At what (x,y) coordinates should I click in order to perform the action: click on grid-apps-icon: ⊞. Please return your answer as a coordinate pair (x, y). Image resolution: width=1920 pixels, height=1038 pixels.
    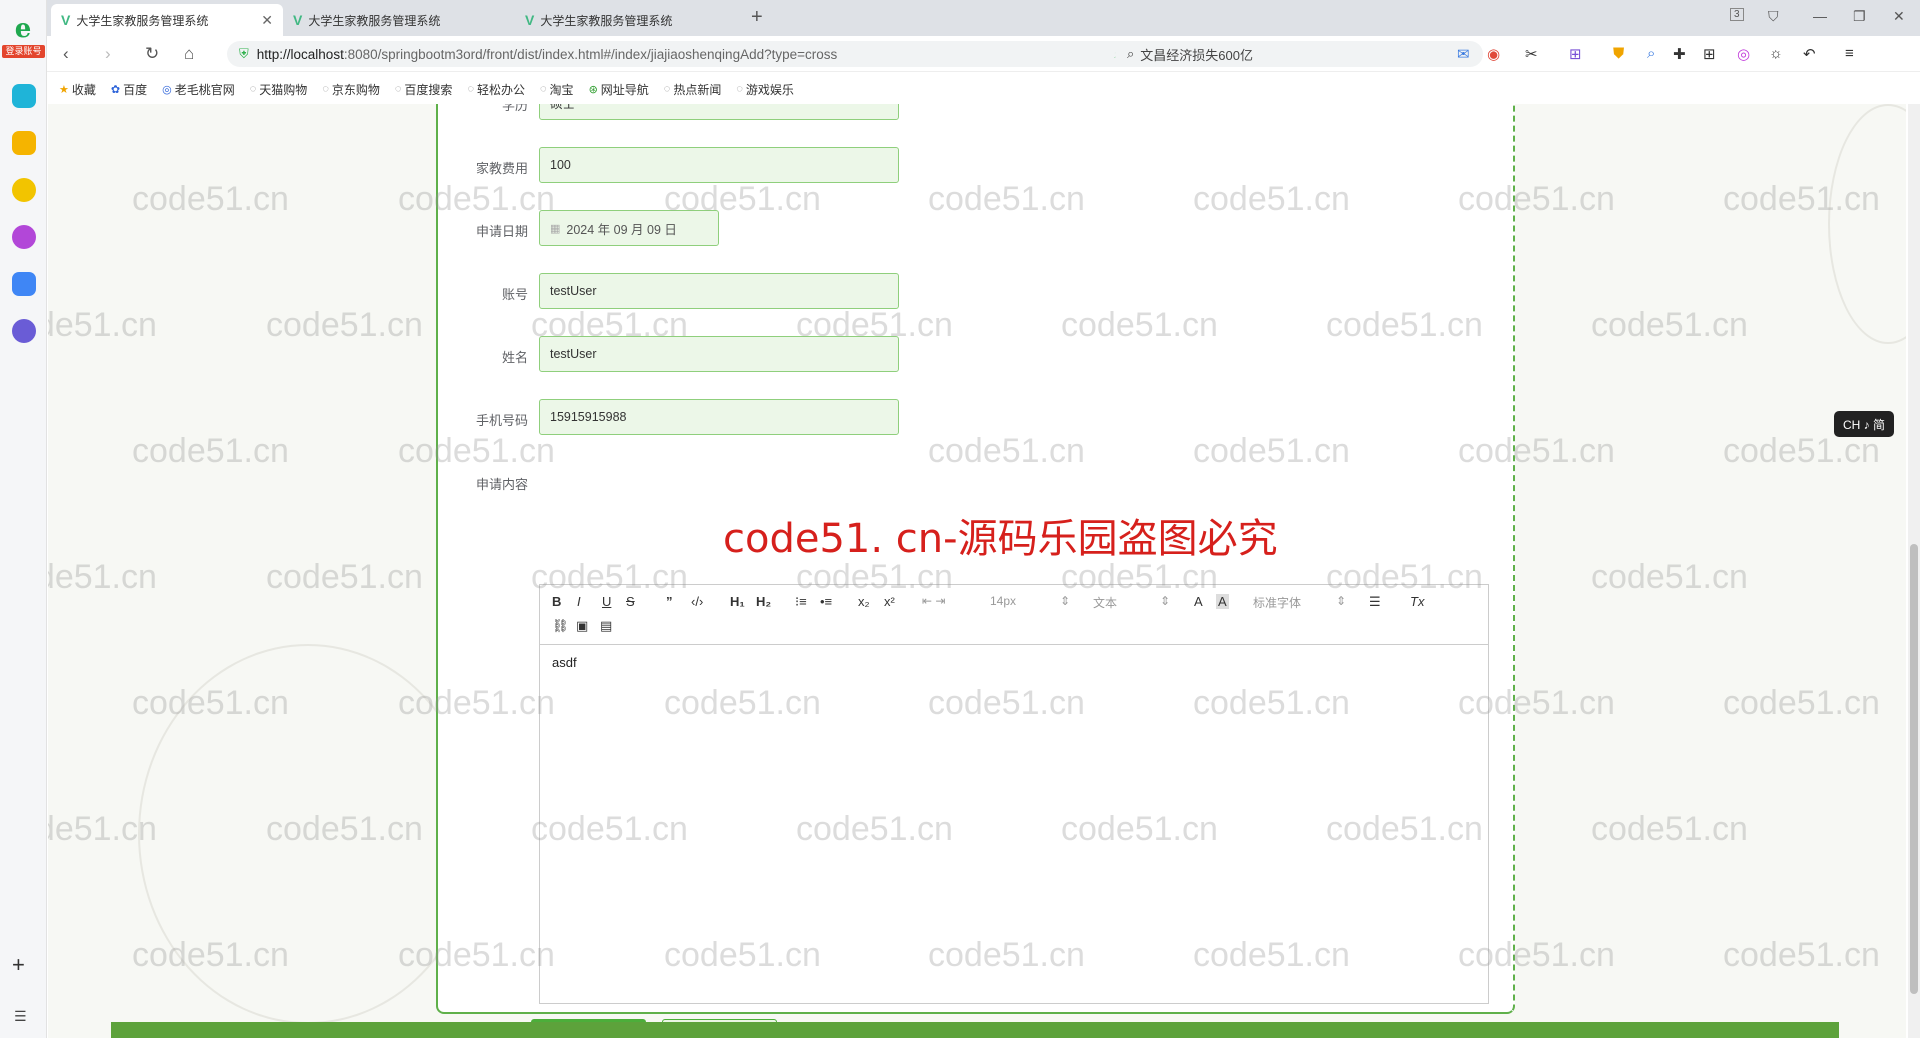
    Looking at the image, I should click on (1709, 54).